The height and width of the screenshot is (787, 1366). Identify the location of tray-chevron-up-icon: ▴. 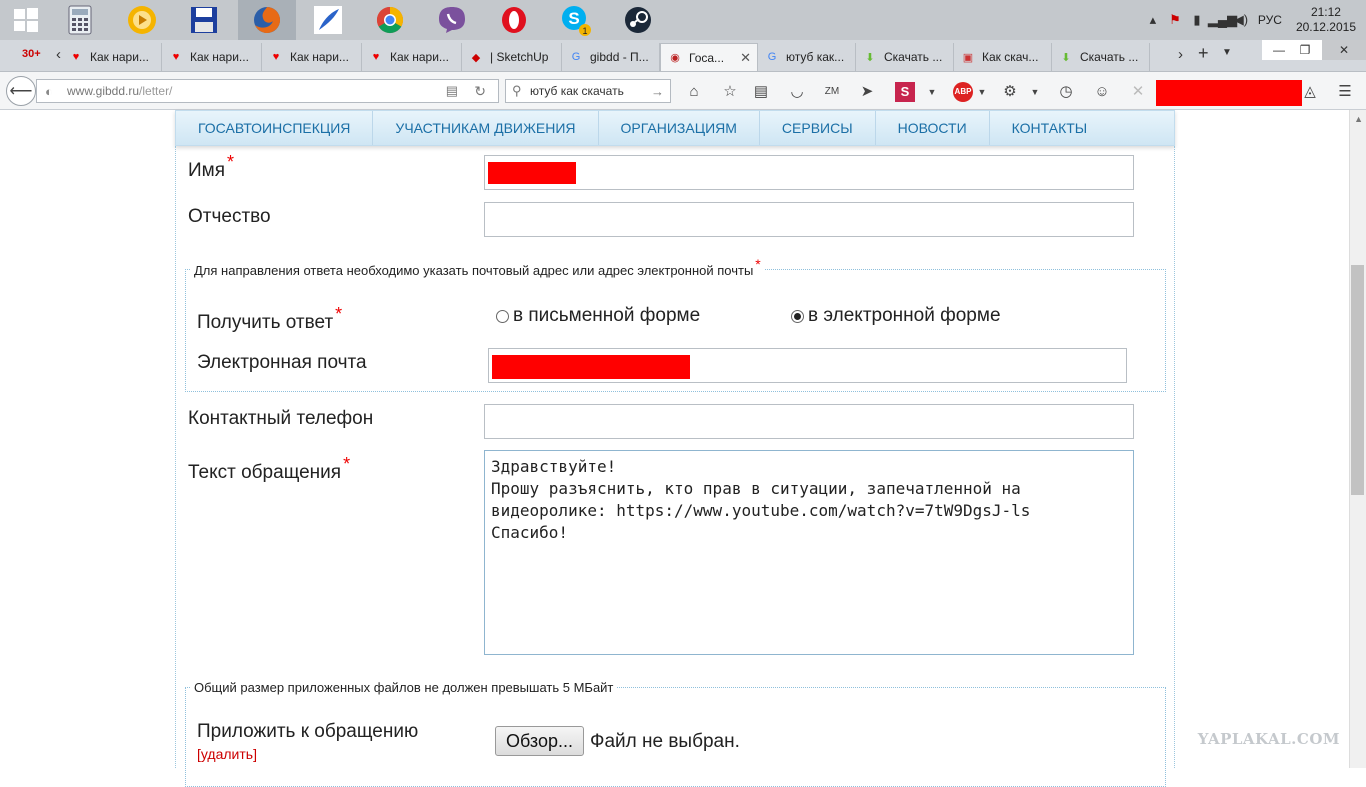
(1153, 20).